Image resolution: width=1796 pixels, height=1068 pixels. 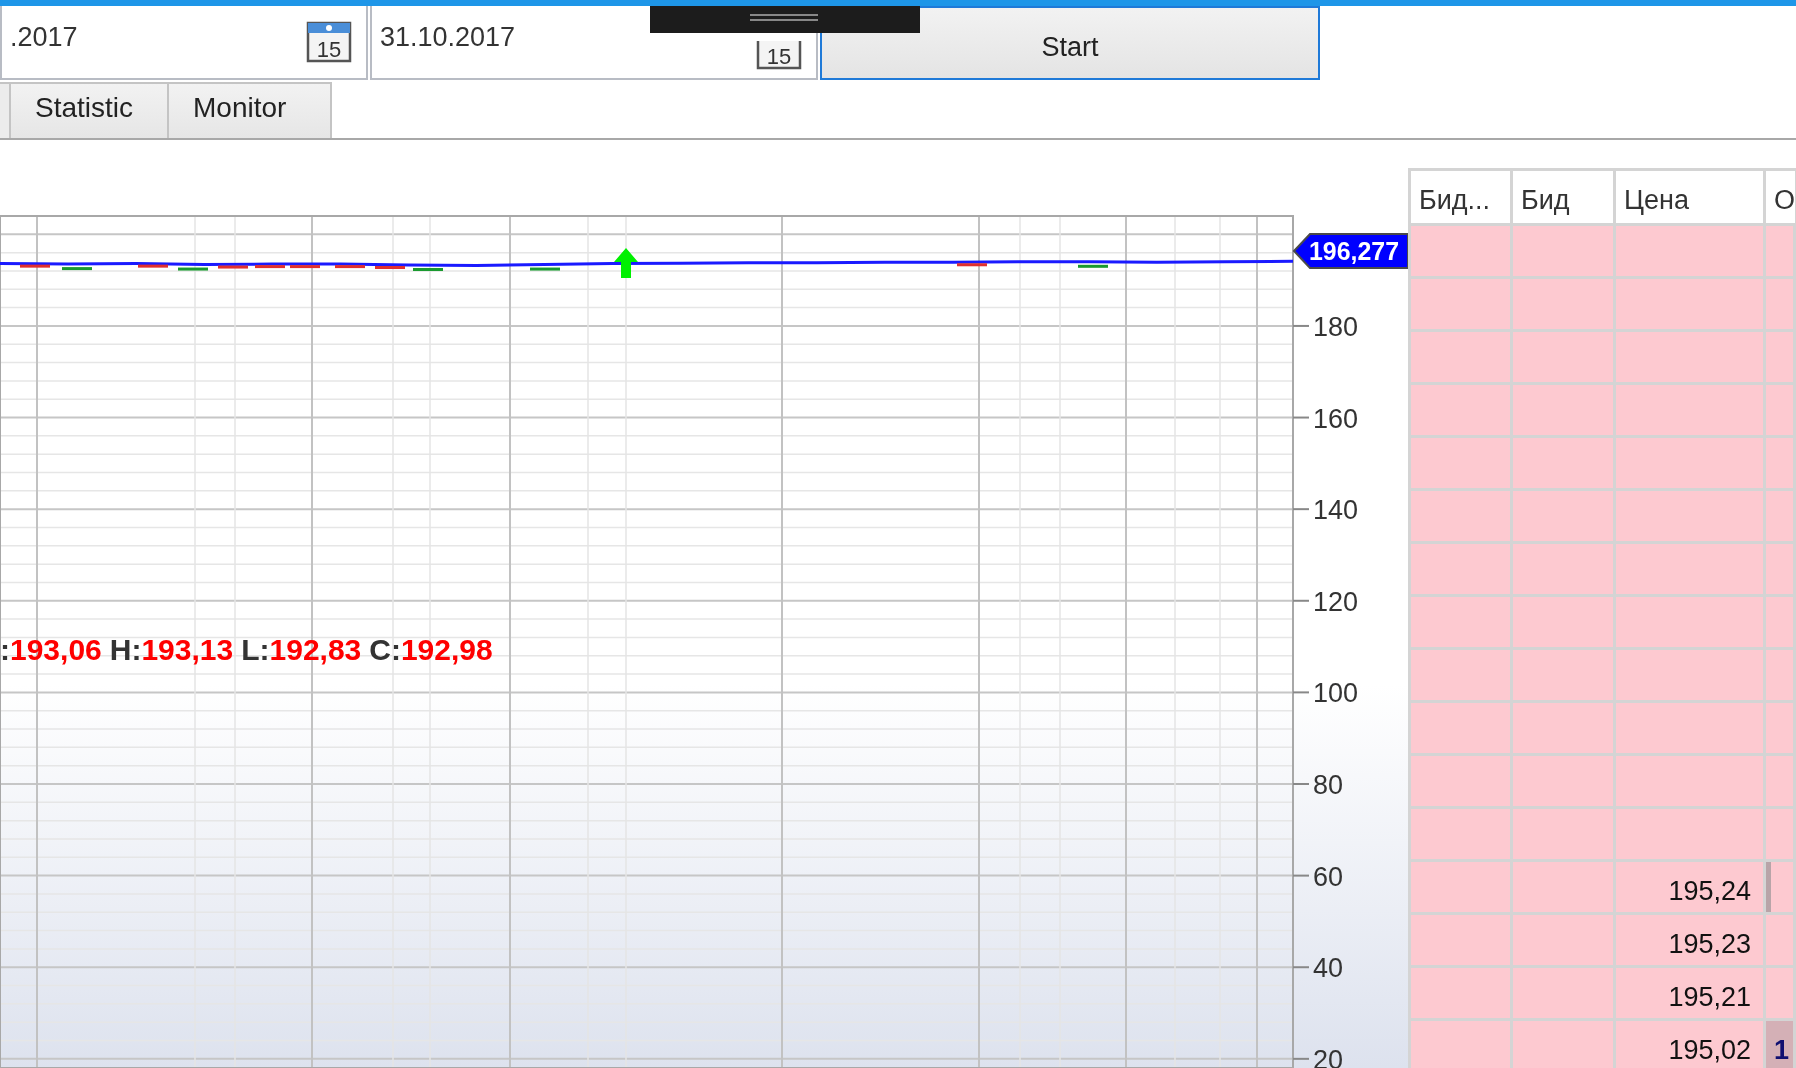 What do you see at coordinates (5, 650) in the screenshot?
I see `legend-label: :` at bounding box center [5, 650].